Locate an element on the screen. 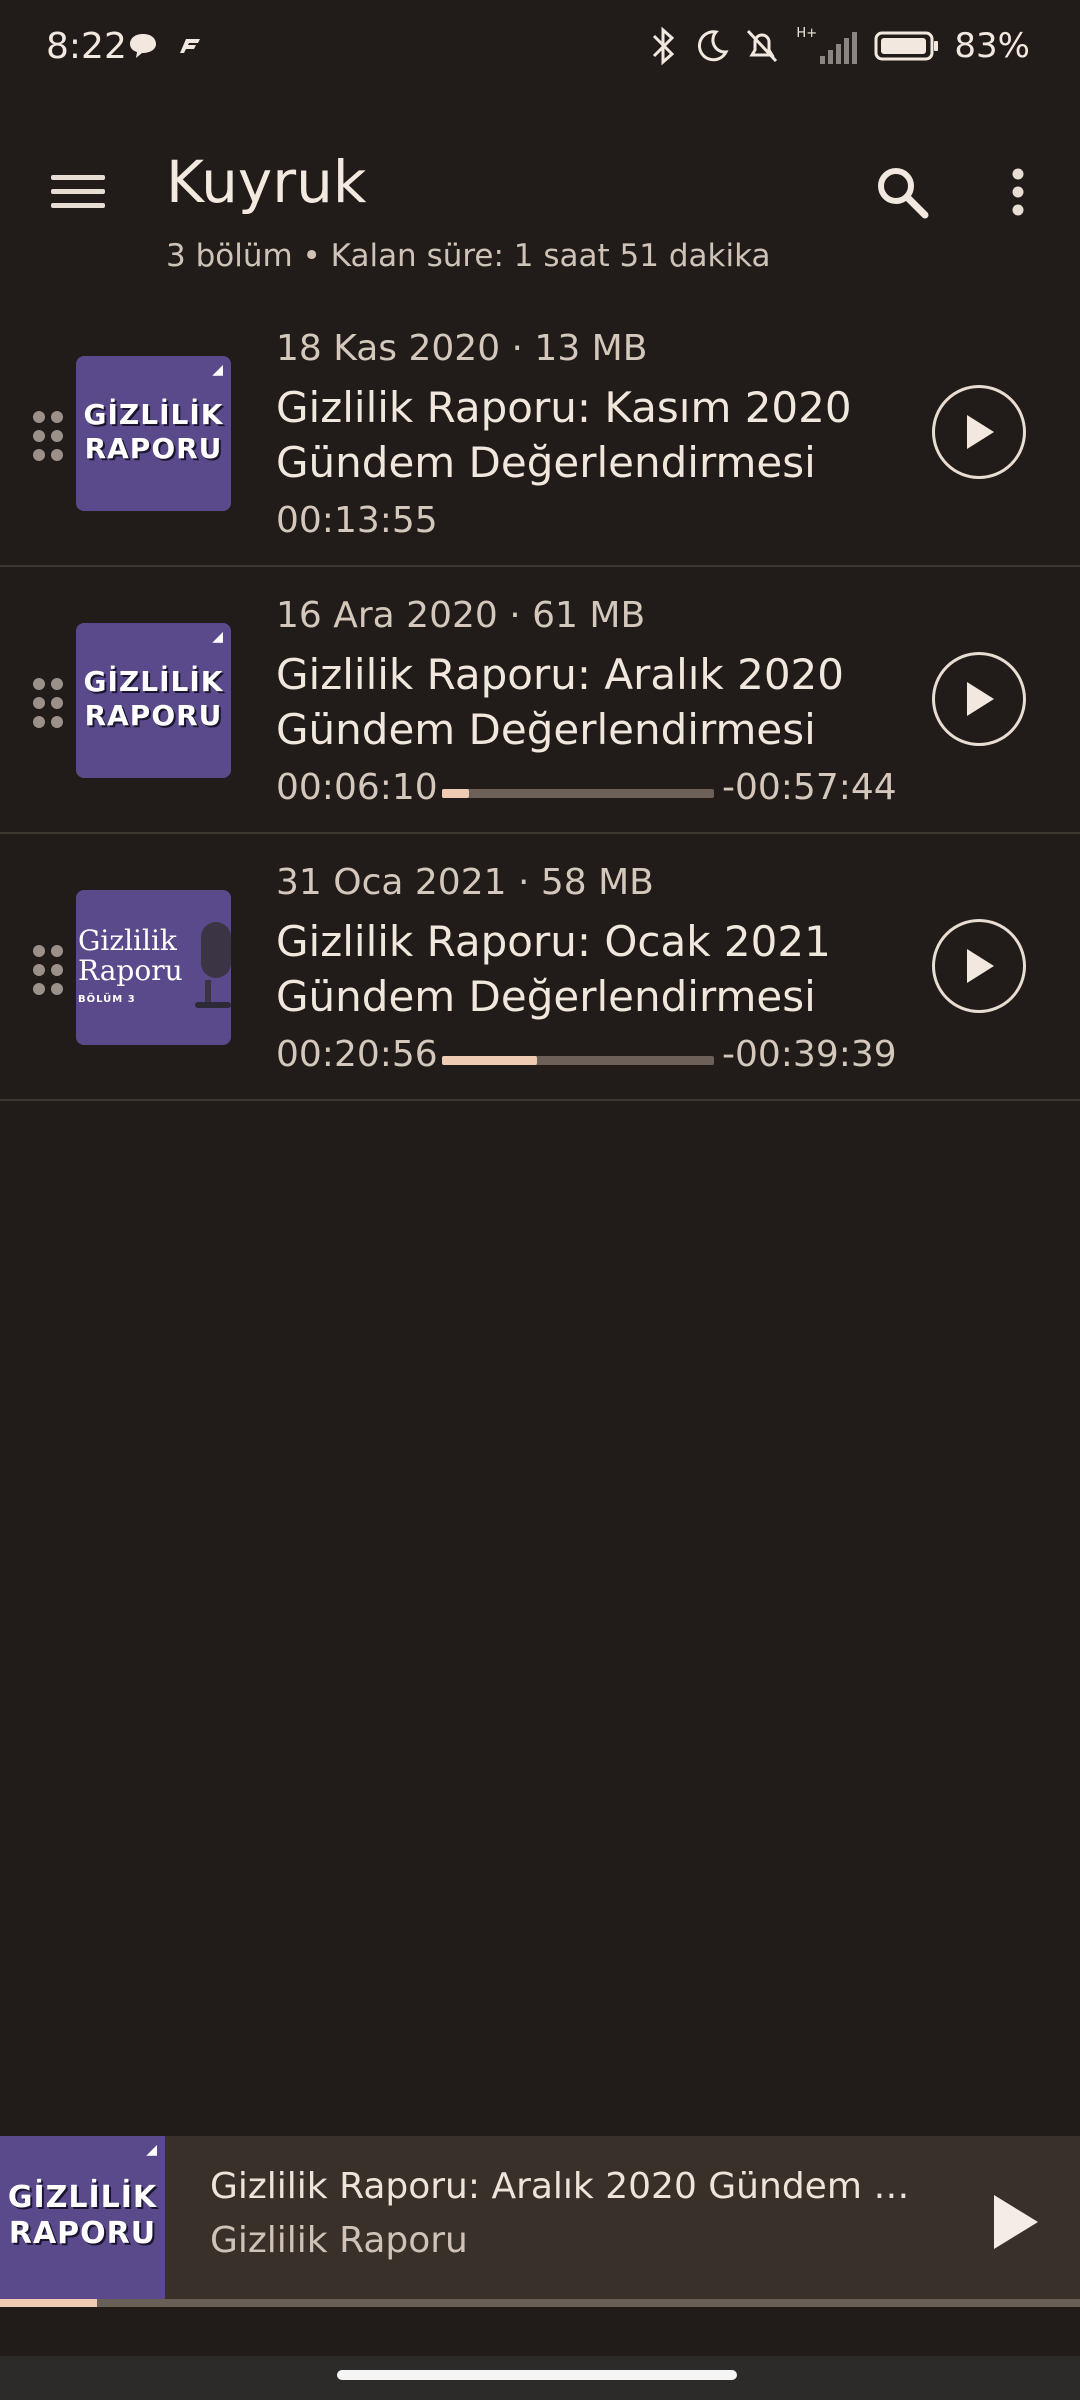  more-options-button is located at coordinates (1018, 192).